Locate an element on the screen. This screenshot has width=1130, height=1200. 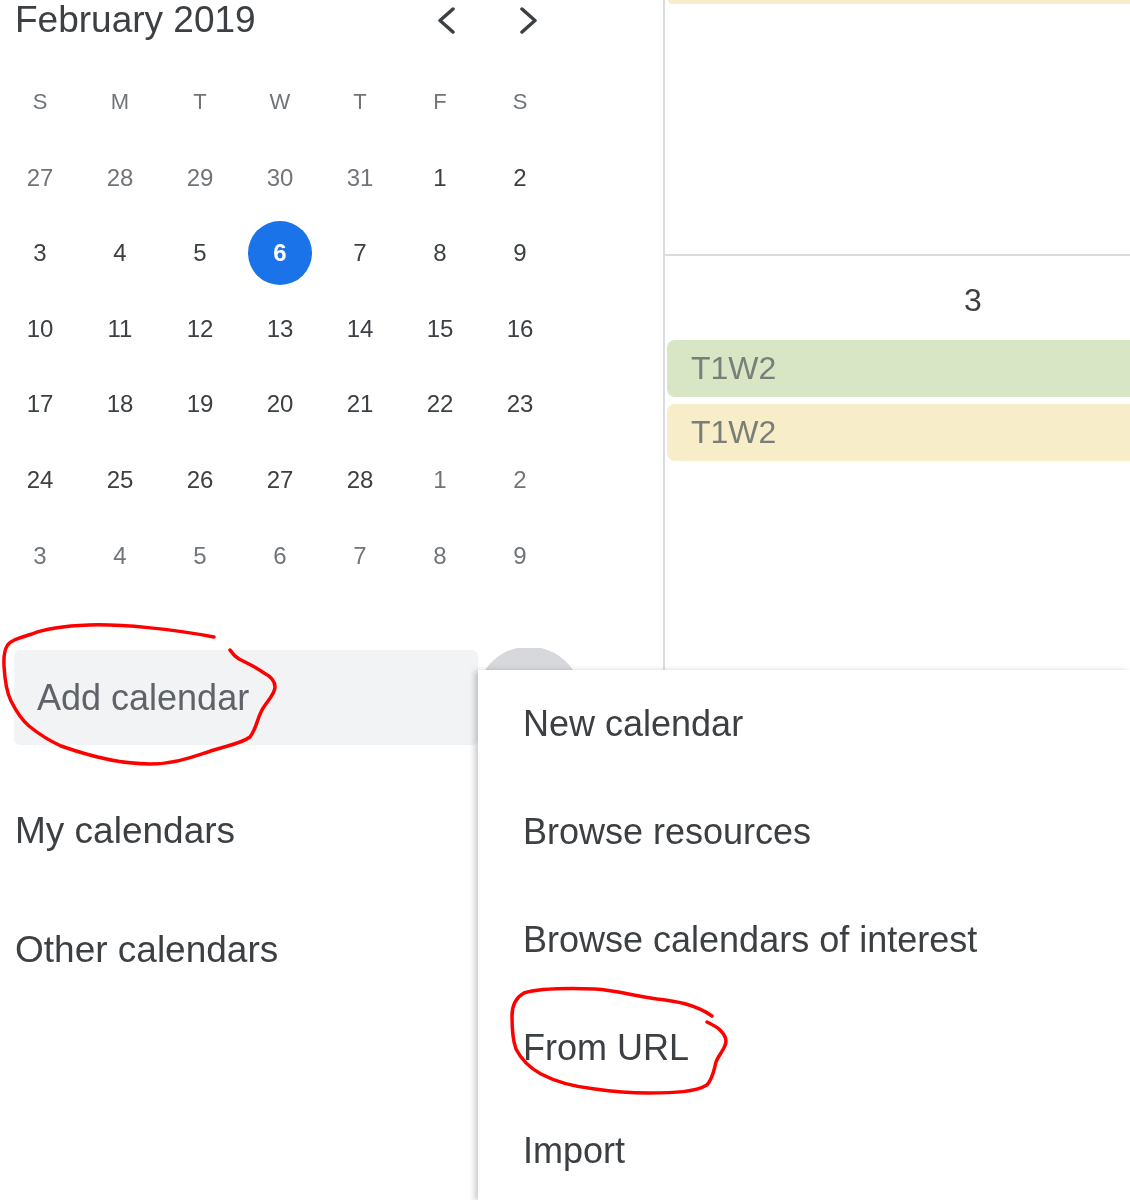
calendar-day: 14 is located at coordinates (360, 328).